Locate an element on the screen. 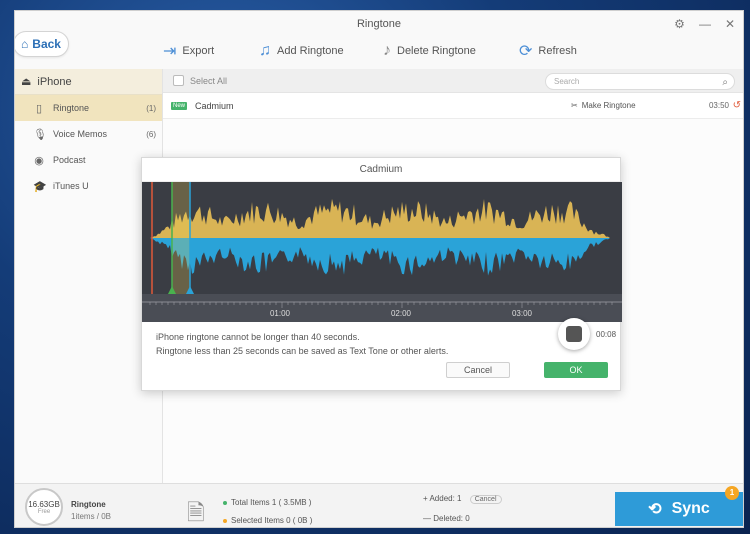 The image size is (750, 534). select-all-checkbox is located at coordinates (178, 80).